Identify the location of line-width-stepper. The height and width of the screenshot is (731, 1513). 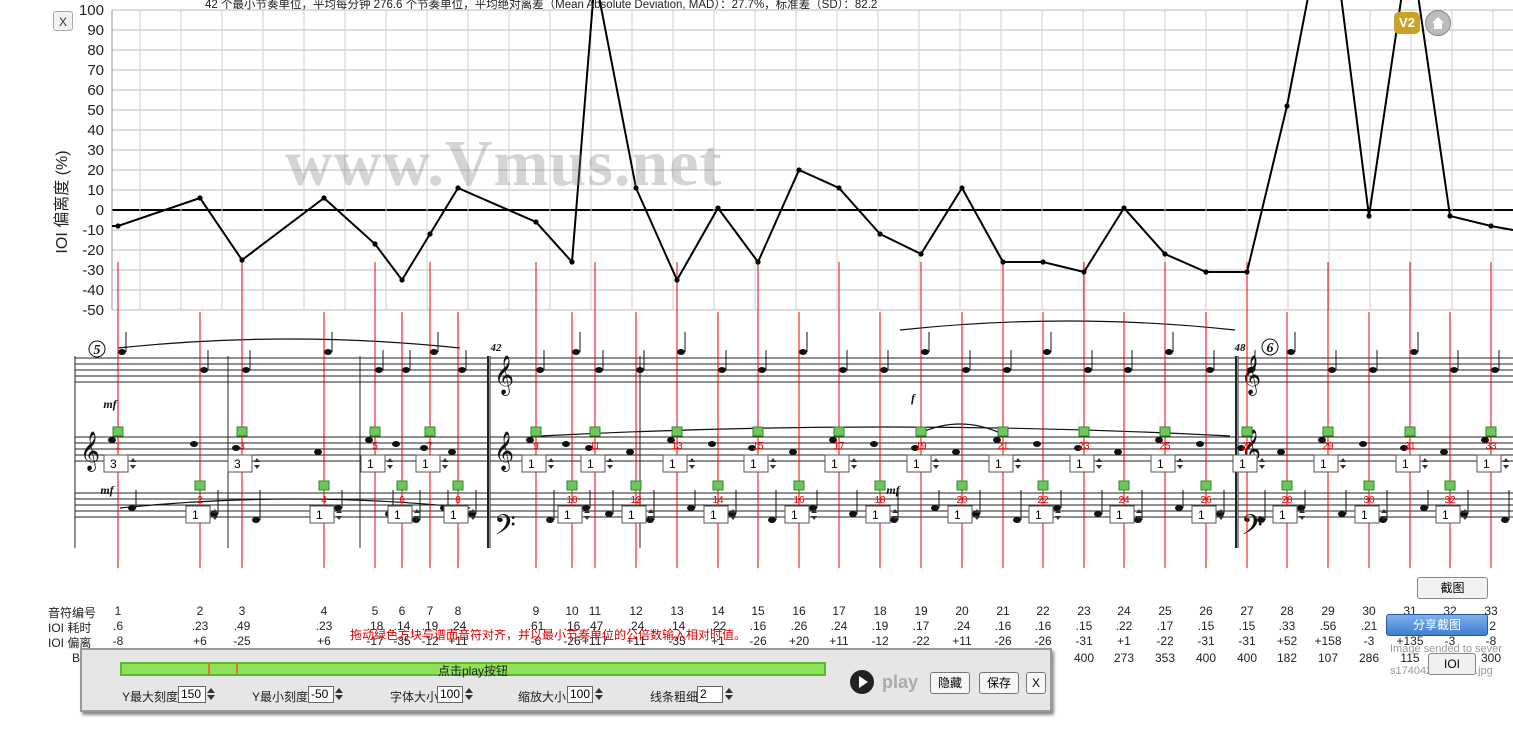
(729, 694).